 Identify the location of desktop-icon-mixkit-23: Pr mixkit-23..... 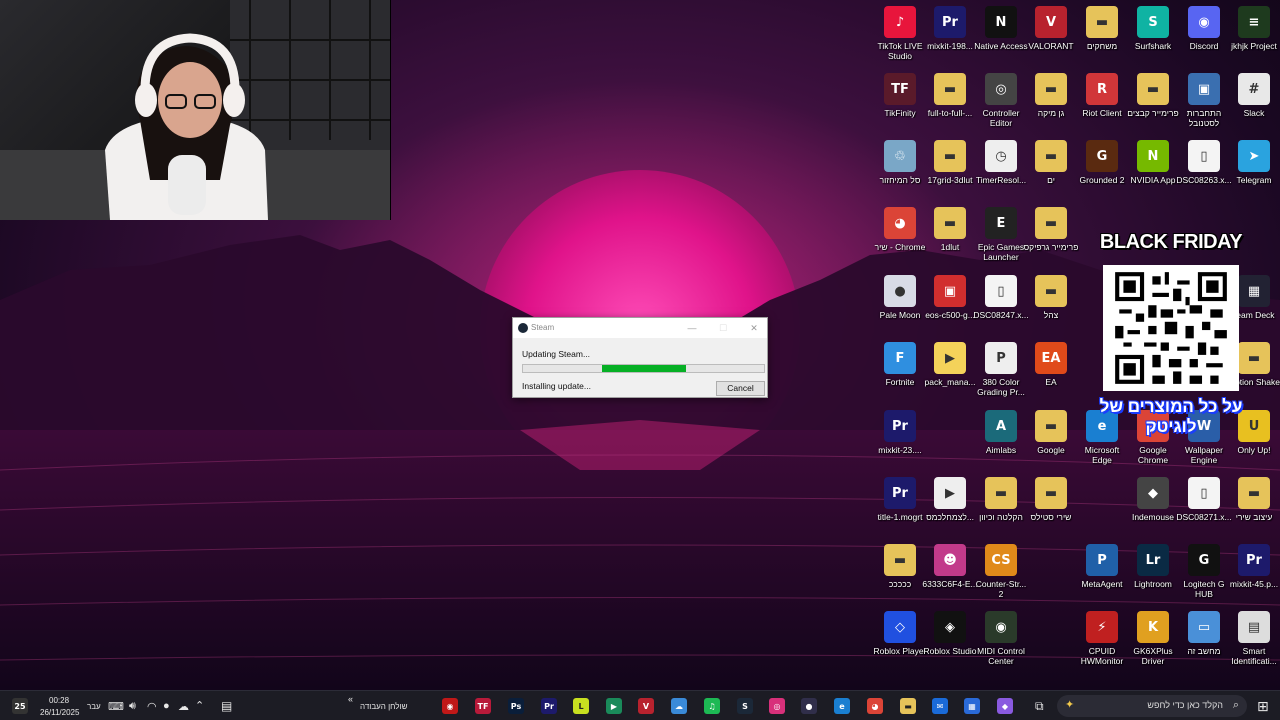
(900, 442).